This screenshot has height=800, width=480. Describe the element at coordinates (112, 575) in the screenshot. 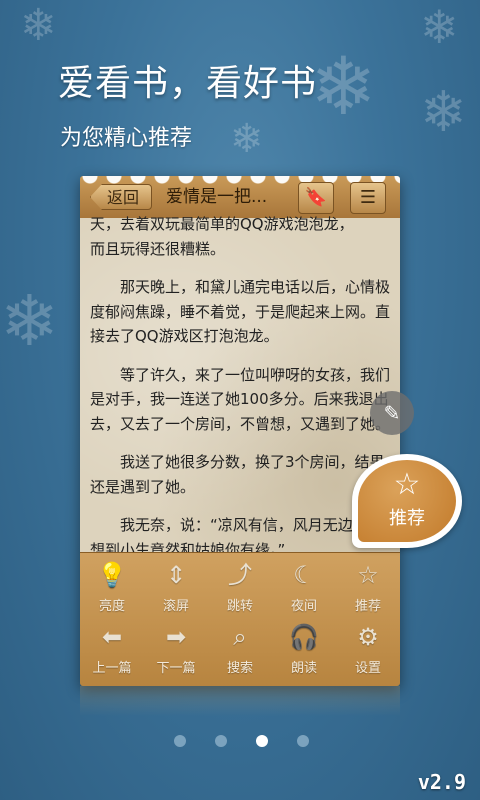

I see `bulb-icon: 💡` at that location.